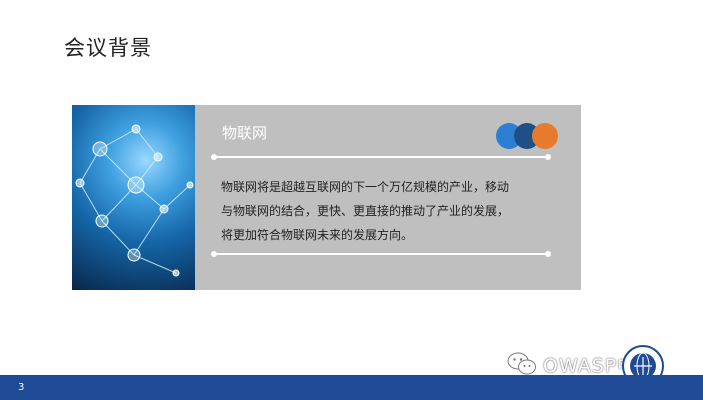 This screenshot has width=703, height=400. Describe the element at coordinates (317, 235) in the screenshot. I see `body-line: 将更加符合物联网未来的发展方向。` at that location.